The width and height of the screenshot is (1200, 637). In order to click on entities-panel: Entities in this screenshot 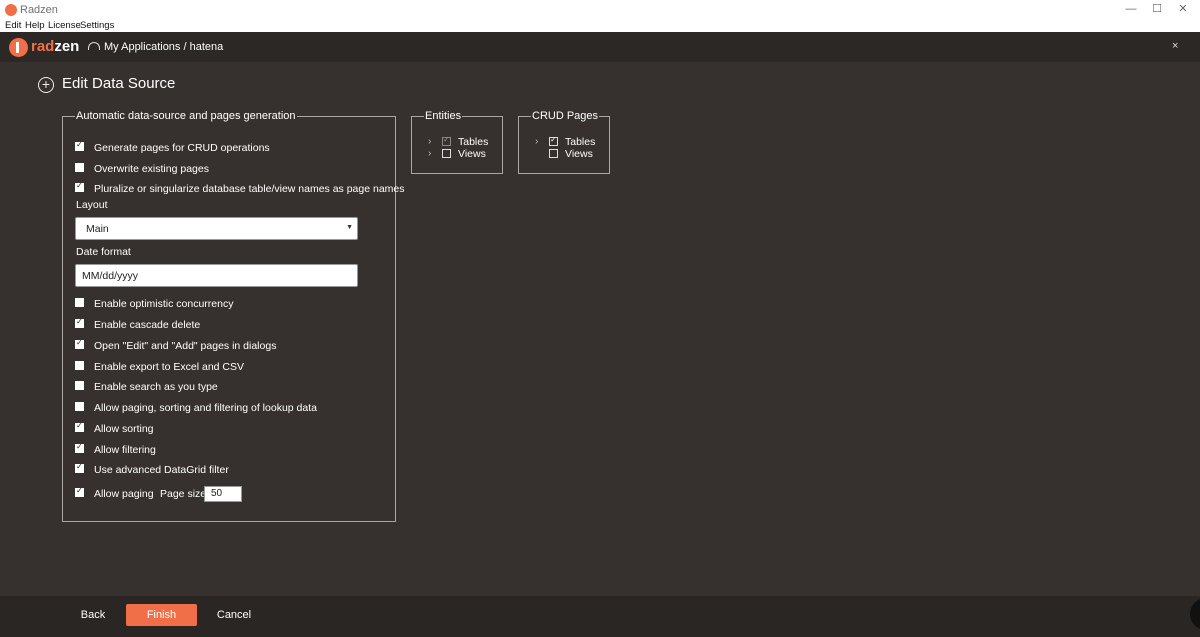, I will do `click(457, 142)`.